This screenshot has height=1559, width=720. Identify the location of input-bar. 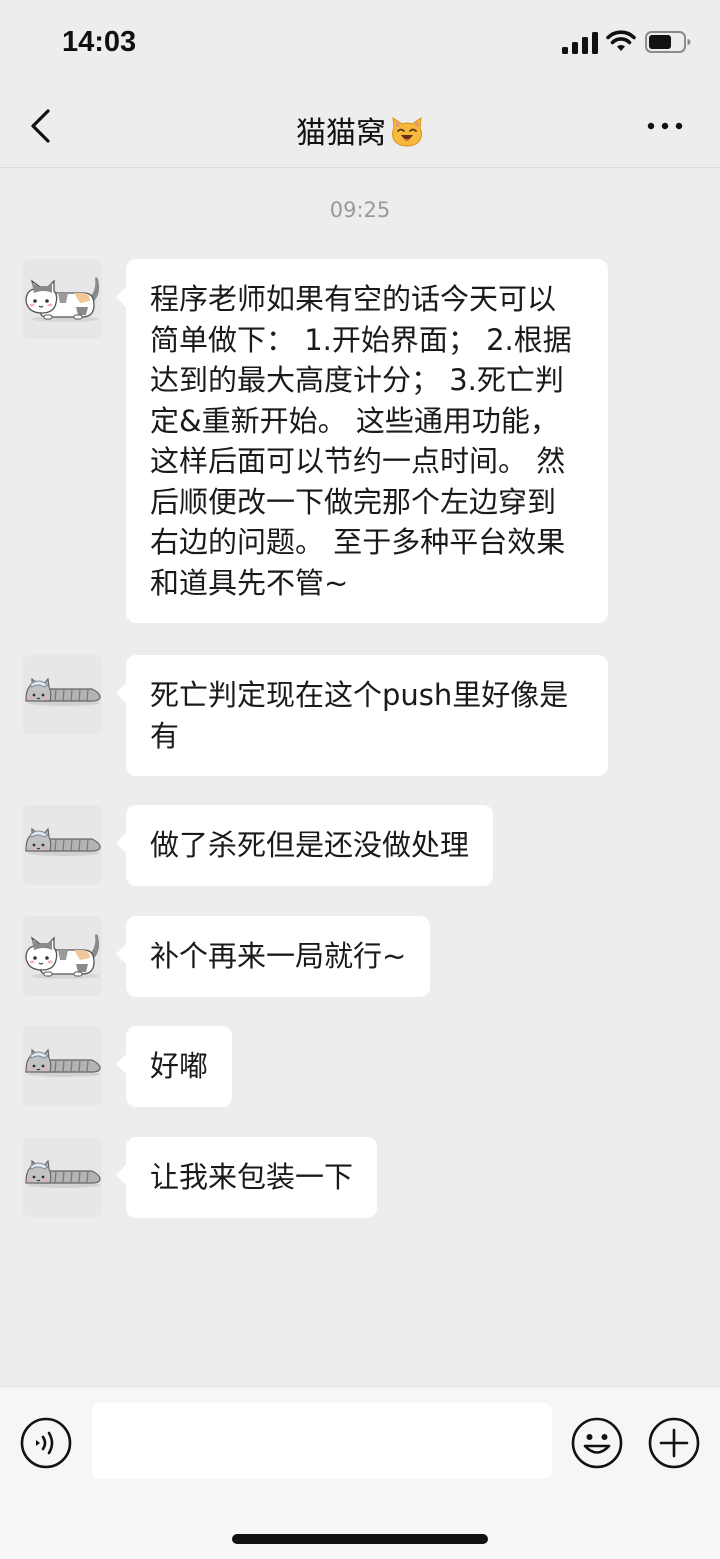
(360, 1472).